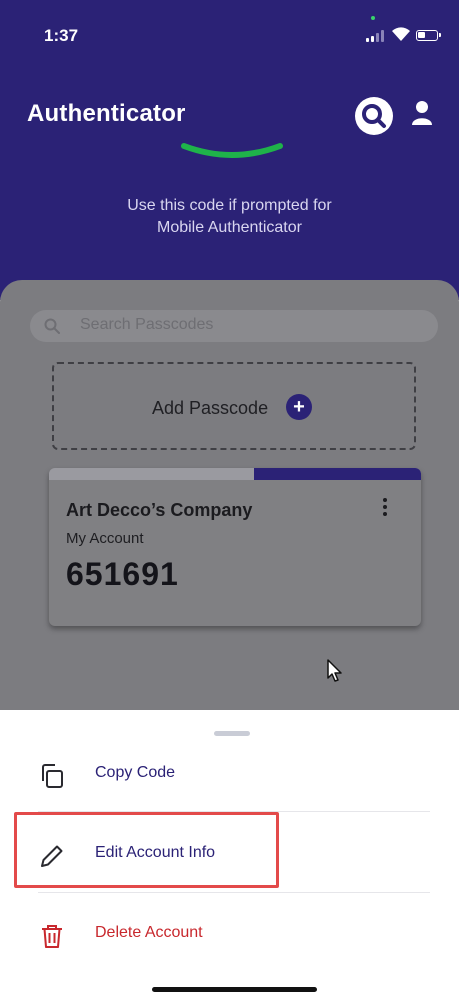 The image size is (459, 1000). I want to click on search-icon, so click(374, 116).